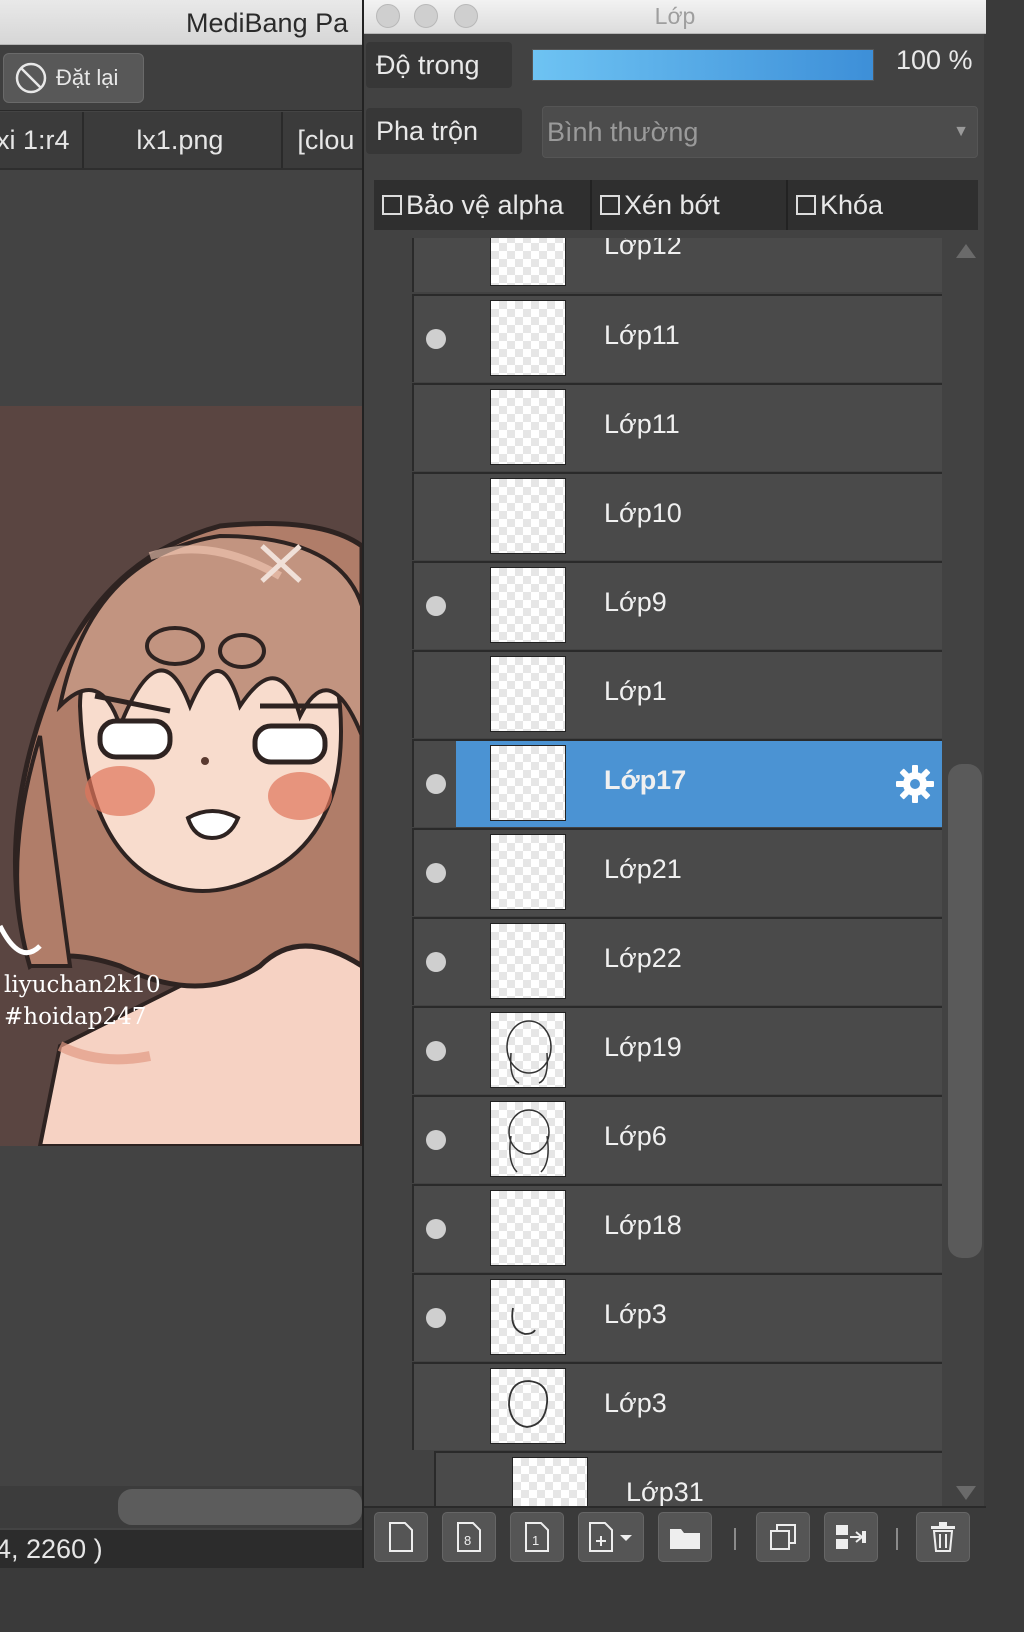  What do you see at coordinates (703, 65) in the screenshot?
I see `opacity-slider` at bounding box center [703, 65].